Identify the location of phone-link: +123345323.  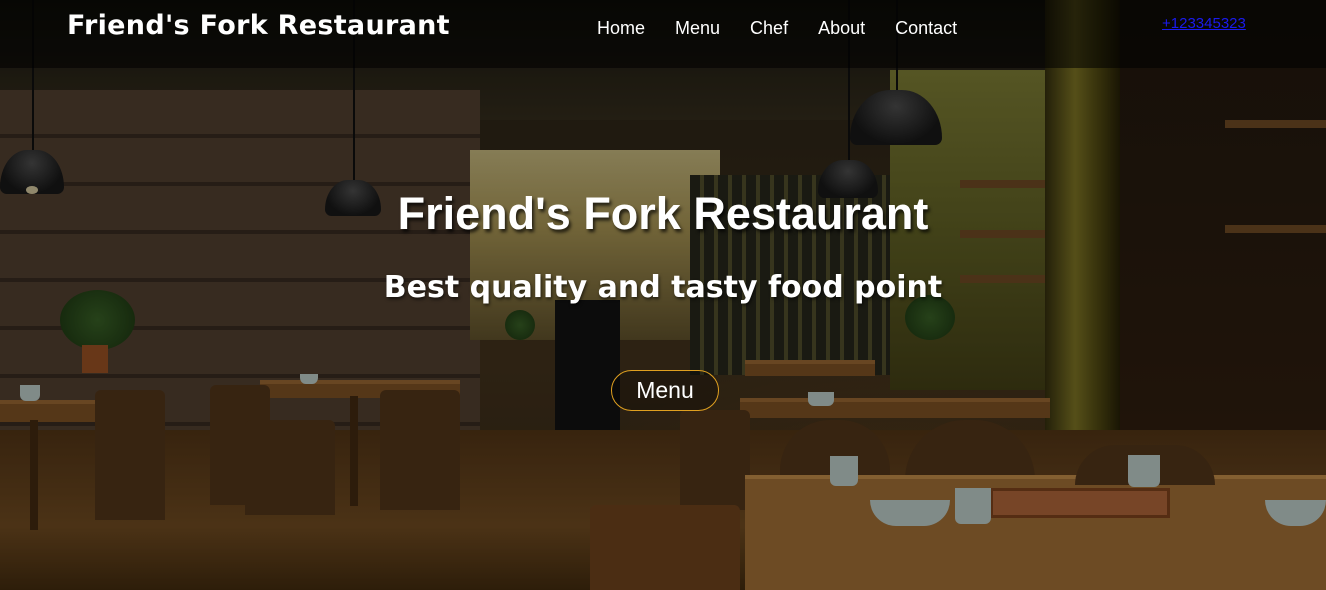
(1204, 23).